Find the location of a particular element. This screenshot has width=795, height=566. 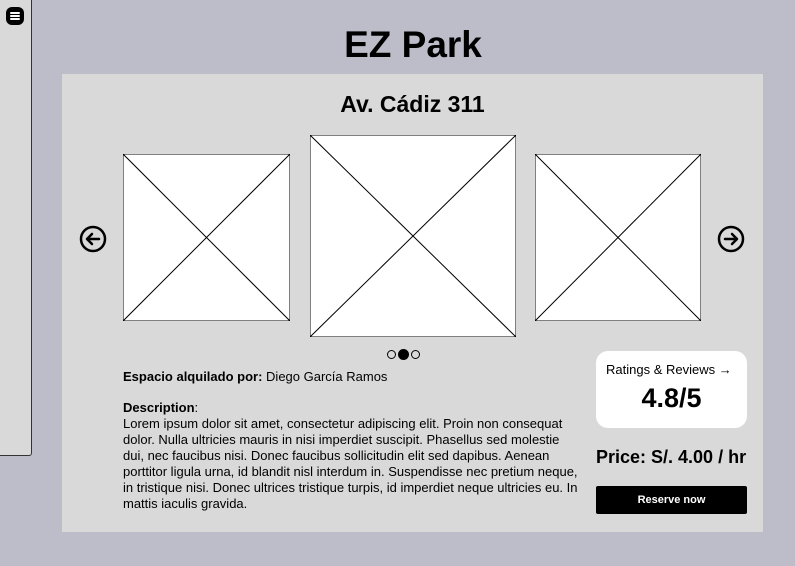

ratings-label: Ratings & Reviews is located at coordinates (661, 369).